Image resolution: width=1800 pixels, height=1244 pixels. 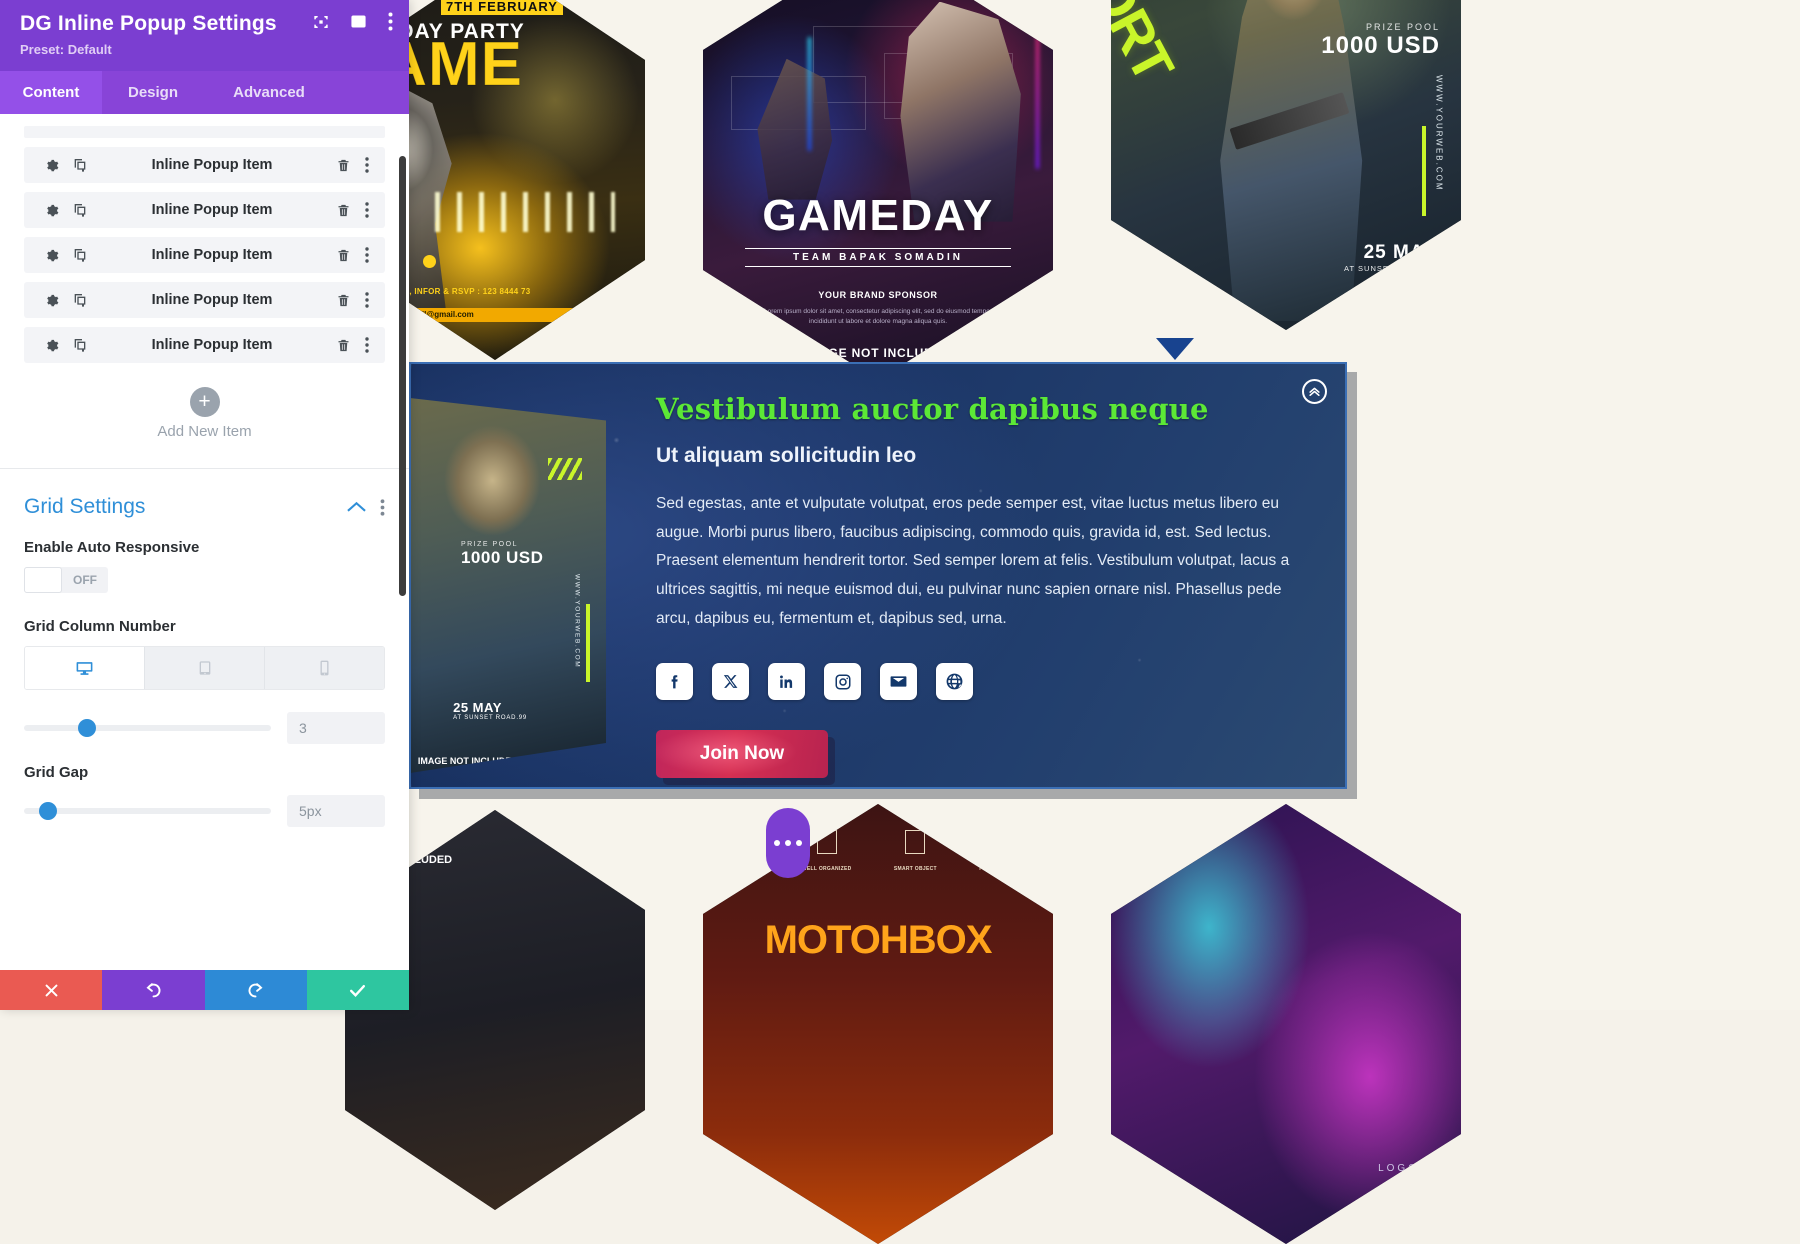 What do you see at coordinates (349, 507) in the screenshot?
I see `chevron-up-icon` at bounding box center [349, 507].